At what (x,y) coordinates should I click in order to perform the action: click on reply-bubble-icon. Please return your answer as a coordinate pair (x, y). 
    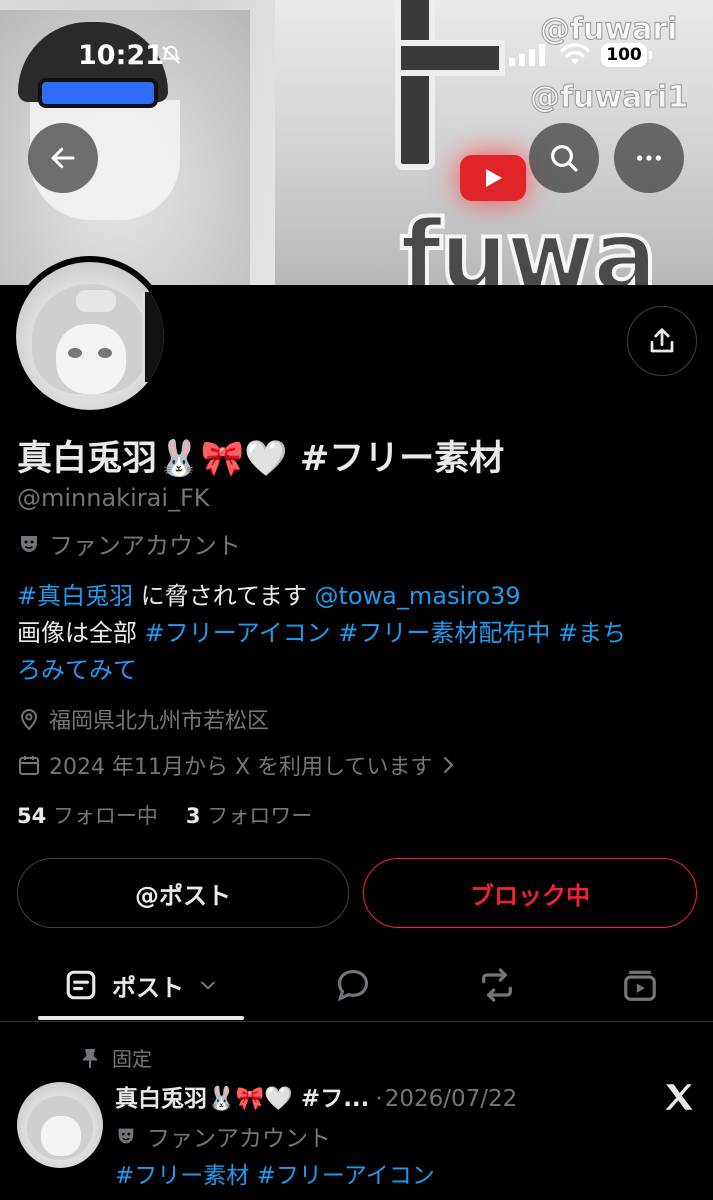
    Looking at the image, I should click on (353, 985).